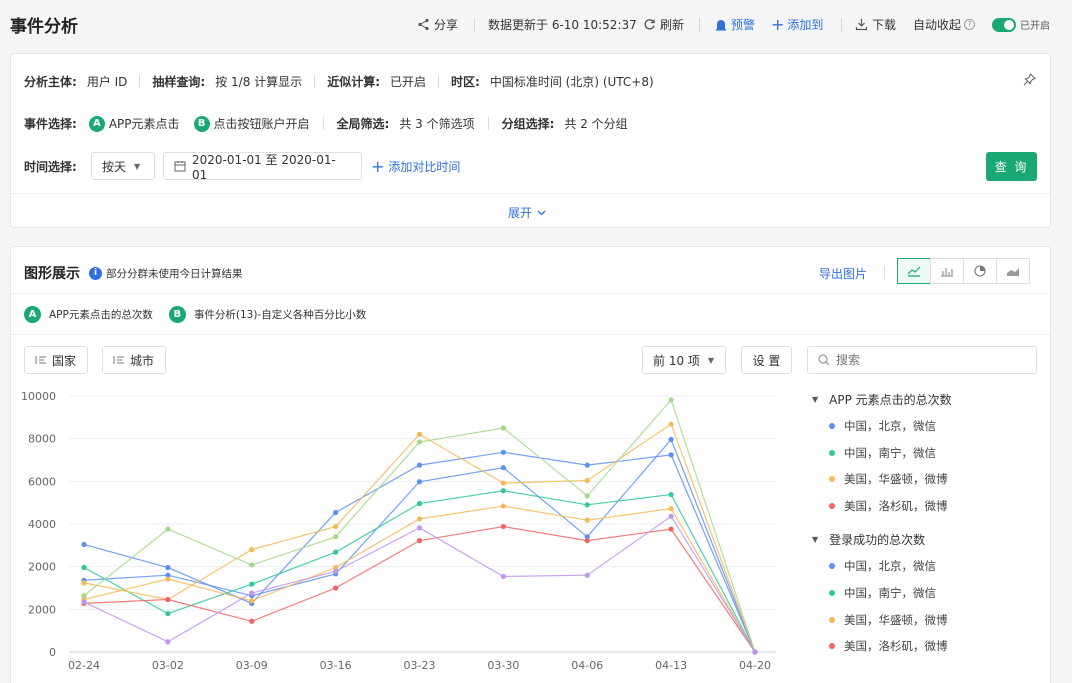 This screenshot has height=683, width=1072. Describe the element at coordinates (755, 665) in the screenshot. I see `x-tick-label: 04-20` at that location.